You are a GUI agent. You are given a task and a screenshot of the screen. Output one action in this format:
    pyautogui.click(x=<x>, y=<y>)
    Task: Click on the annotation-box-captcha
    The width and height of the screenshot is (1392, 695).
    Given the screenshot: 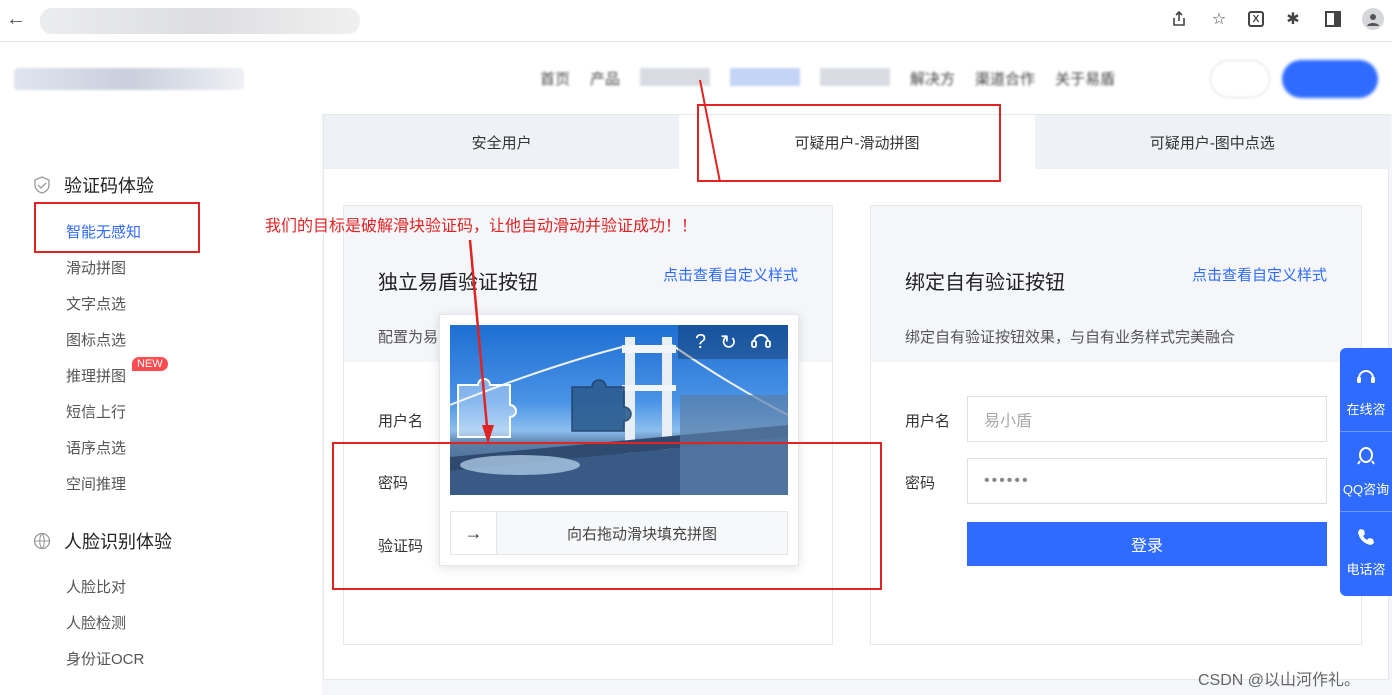 What is the action you would take?
    pyautogui.click(x=607, y=516)
    